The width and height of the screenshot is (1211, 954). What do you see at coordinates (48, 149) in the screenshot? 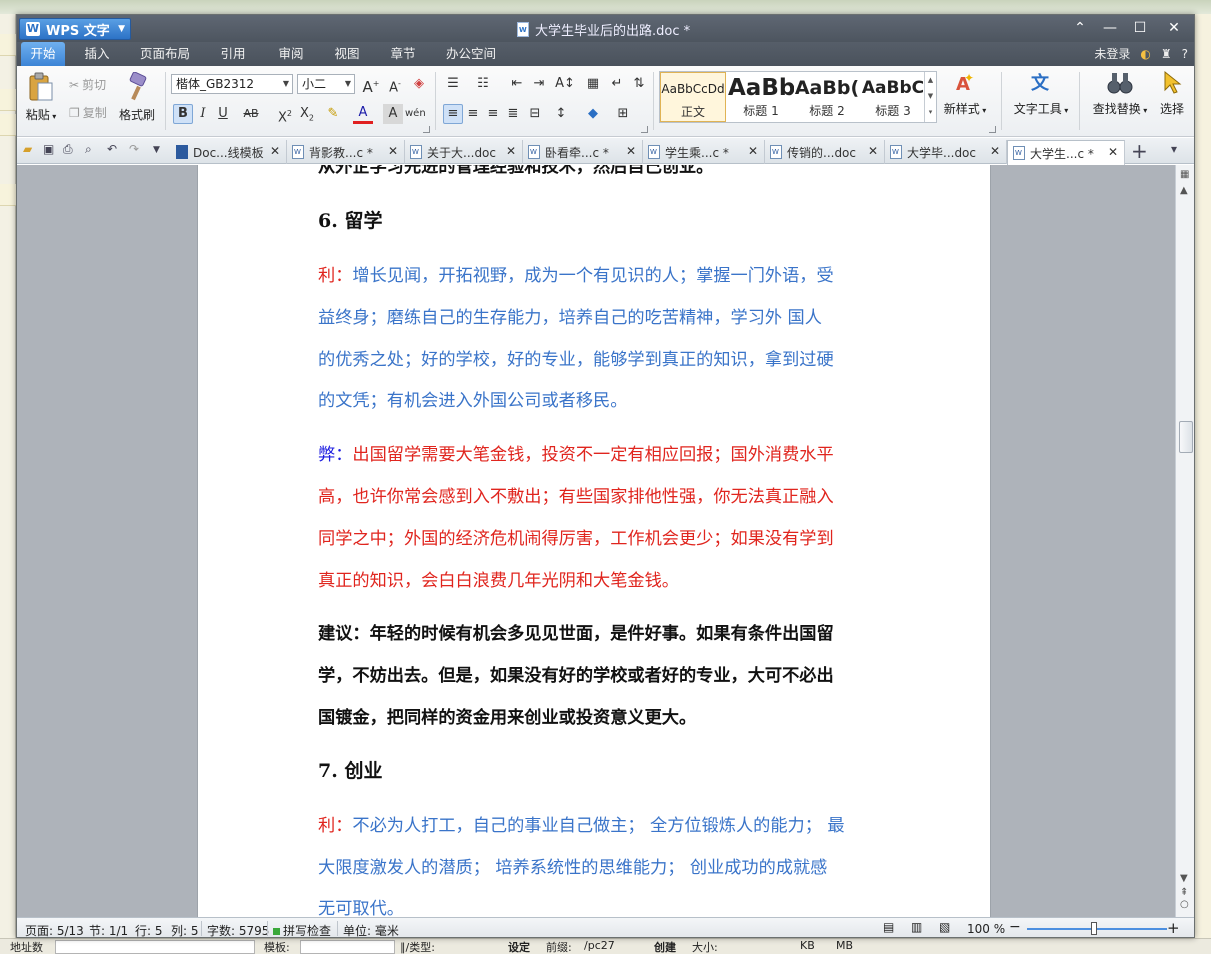
I see `save-icon: ▣` at bounding box center [48, 149].